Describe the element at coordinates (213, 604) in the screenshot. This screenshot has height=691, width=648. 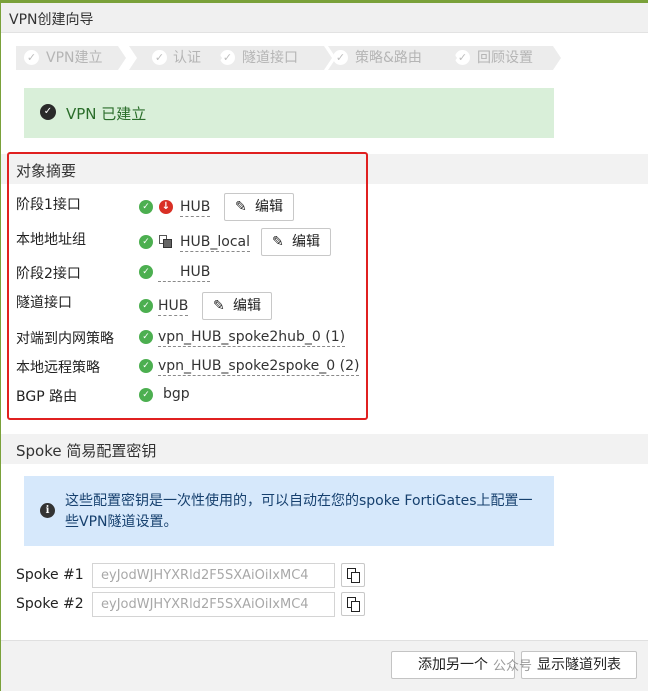
I see `spoke2-key-field` at that location.